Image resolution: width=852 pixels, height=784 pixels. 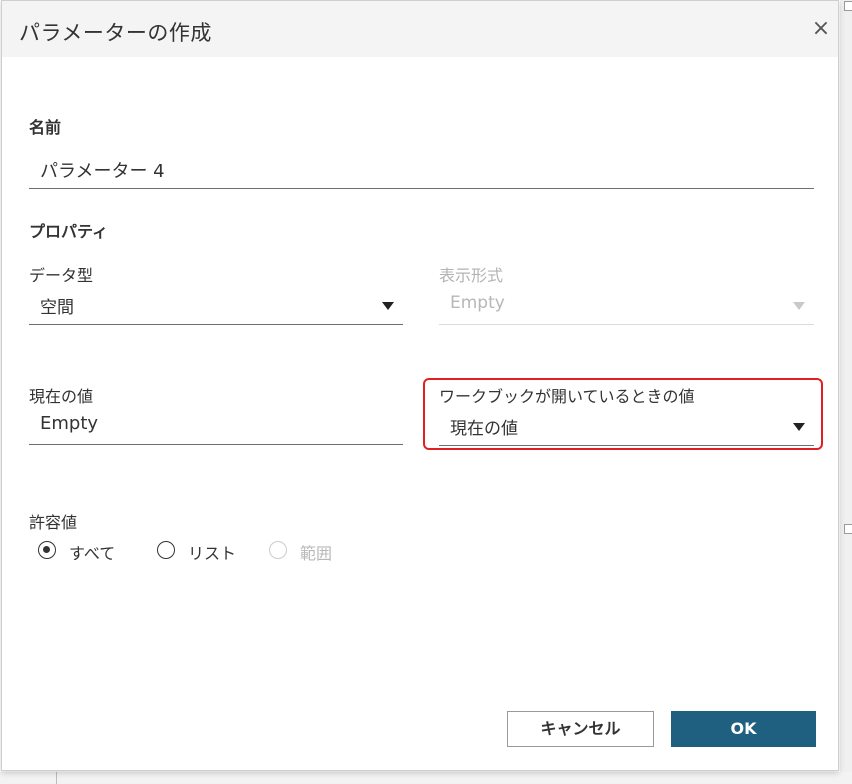 I want to click on radio-range-label: 範囲, so click(x=316, y=553).